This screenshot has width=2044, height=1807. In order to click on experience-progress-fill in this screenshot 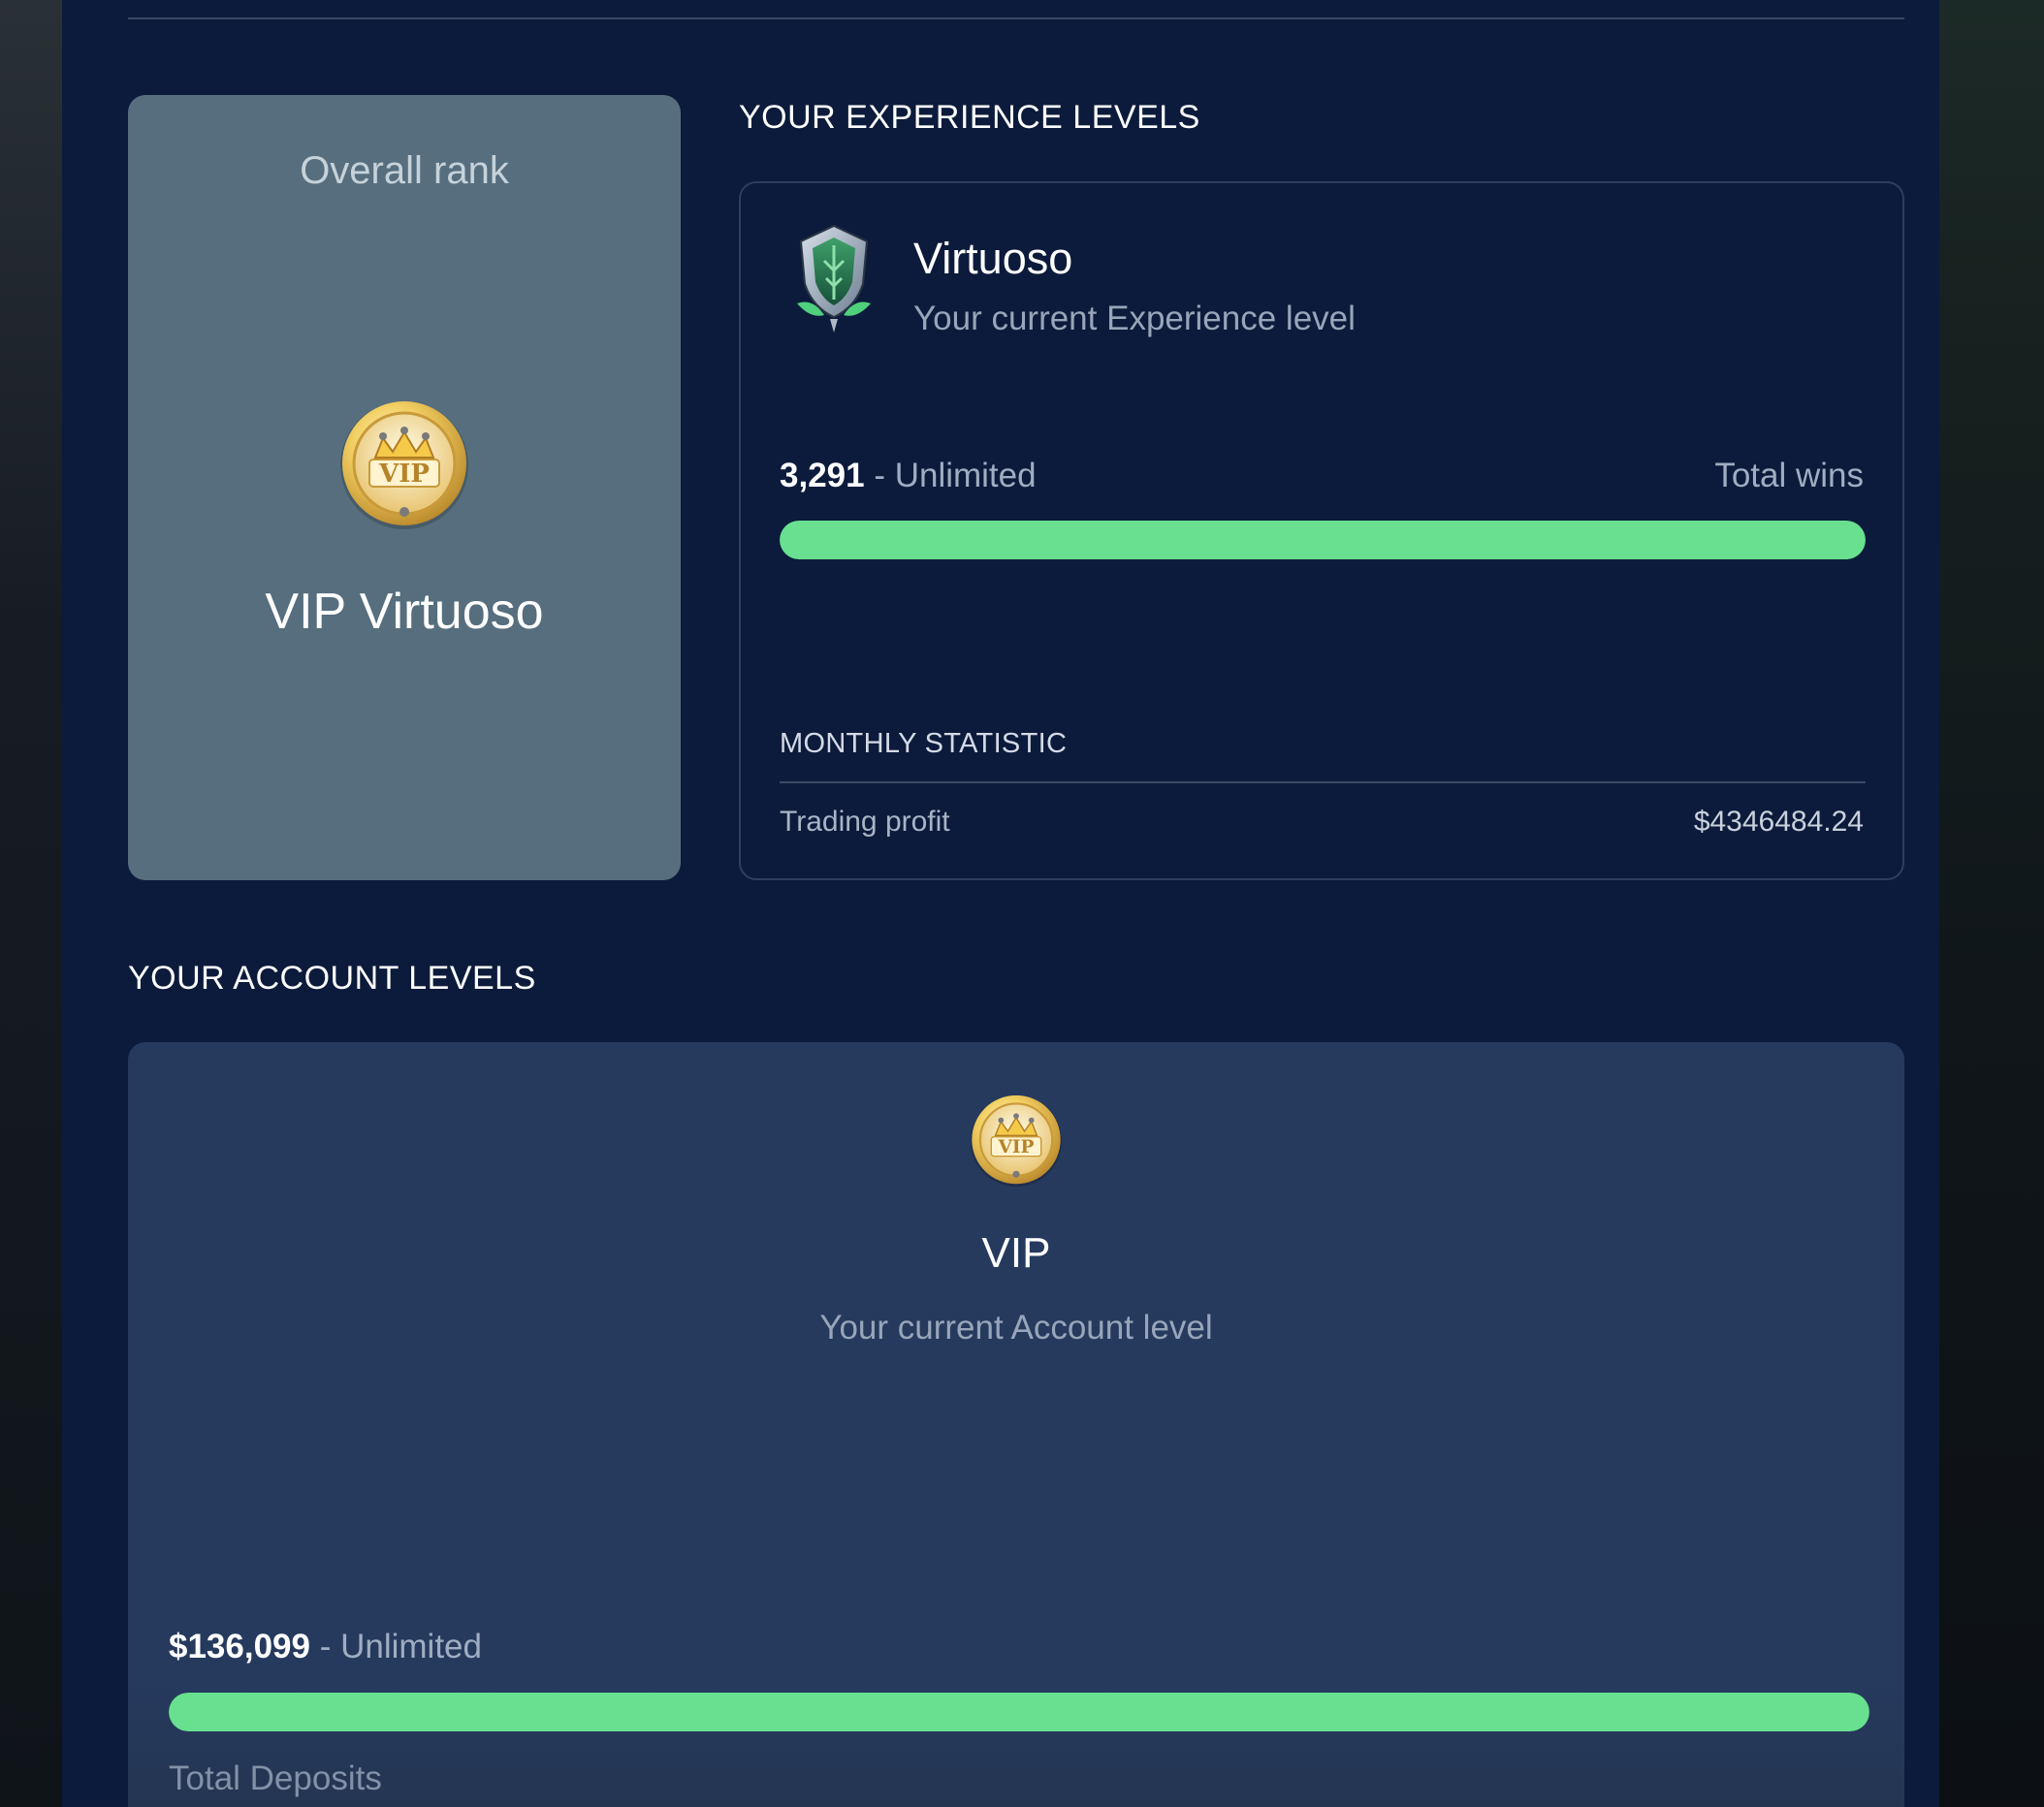, I will do `click(1323, 540)`.